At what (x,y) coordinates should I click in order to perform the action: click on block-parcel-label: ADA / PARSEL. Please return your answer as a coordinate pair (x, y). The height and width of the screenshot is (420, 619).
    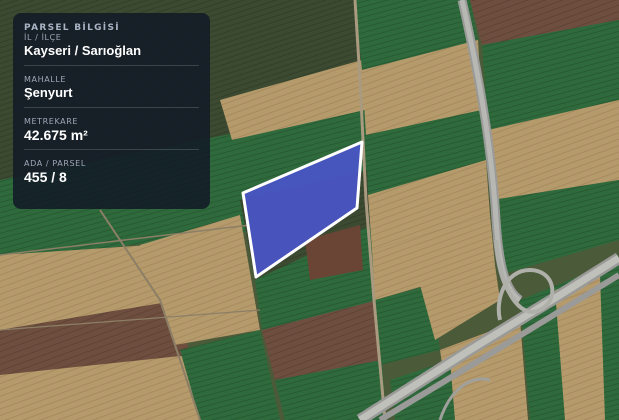
    Looking at the image, I should click on (55, 163).